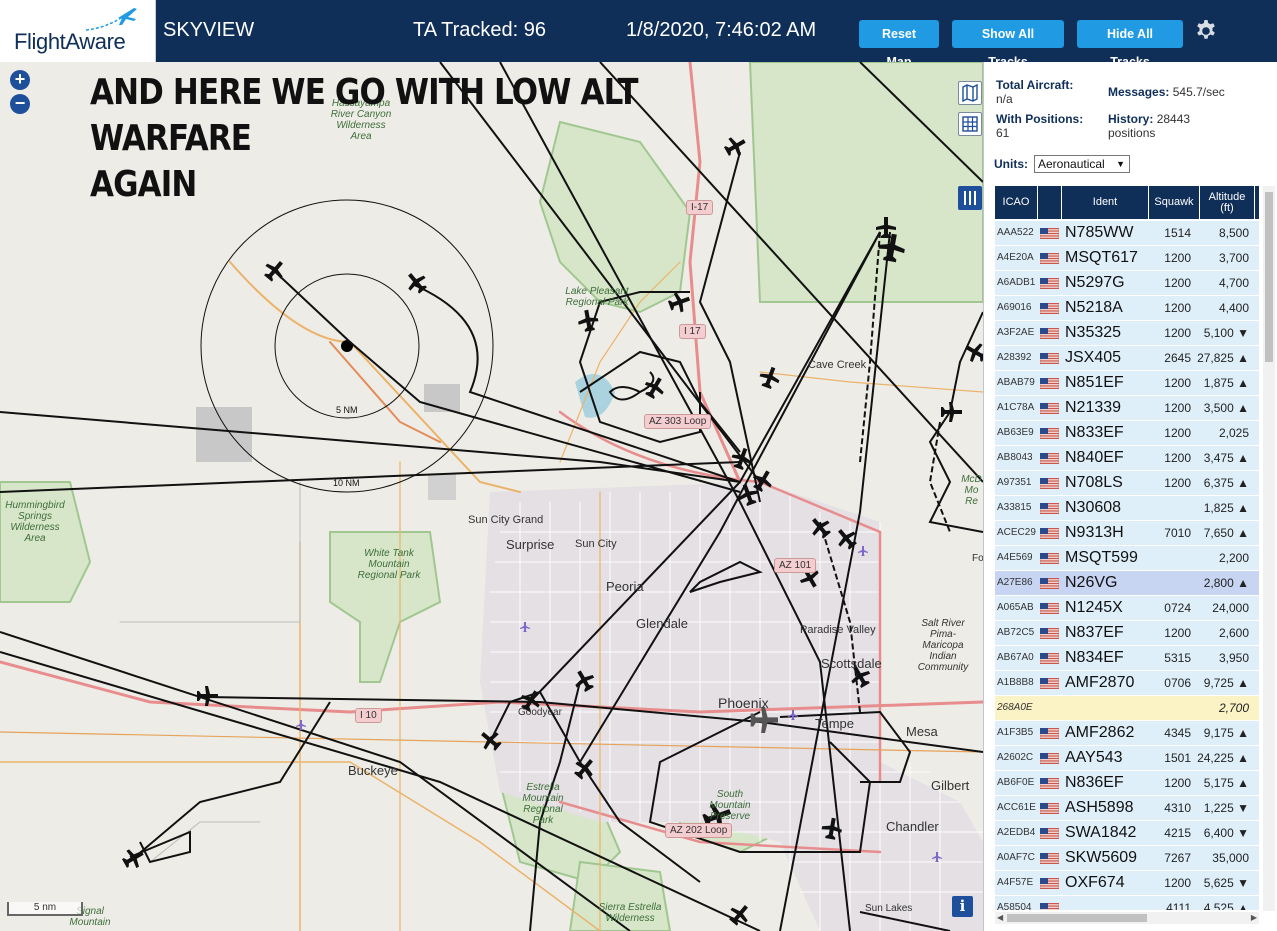  Describe the element at coordinates (1094, 632) in the screenshot. I see `cell-ident: N837EF` at that location.